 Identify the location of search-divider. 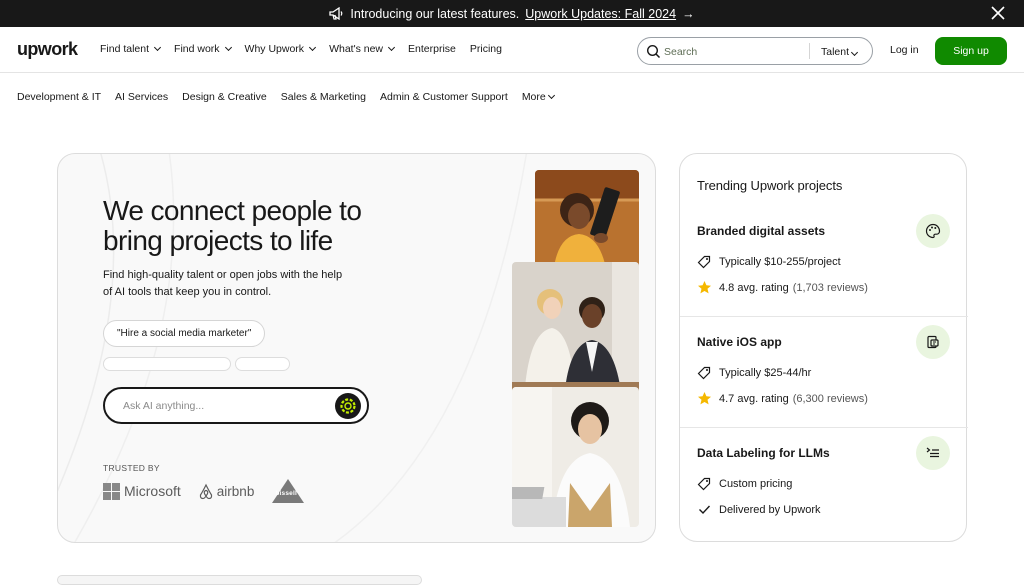
(809, 51).